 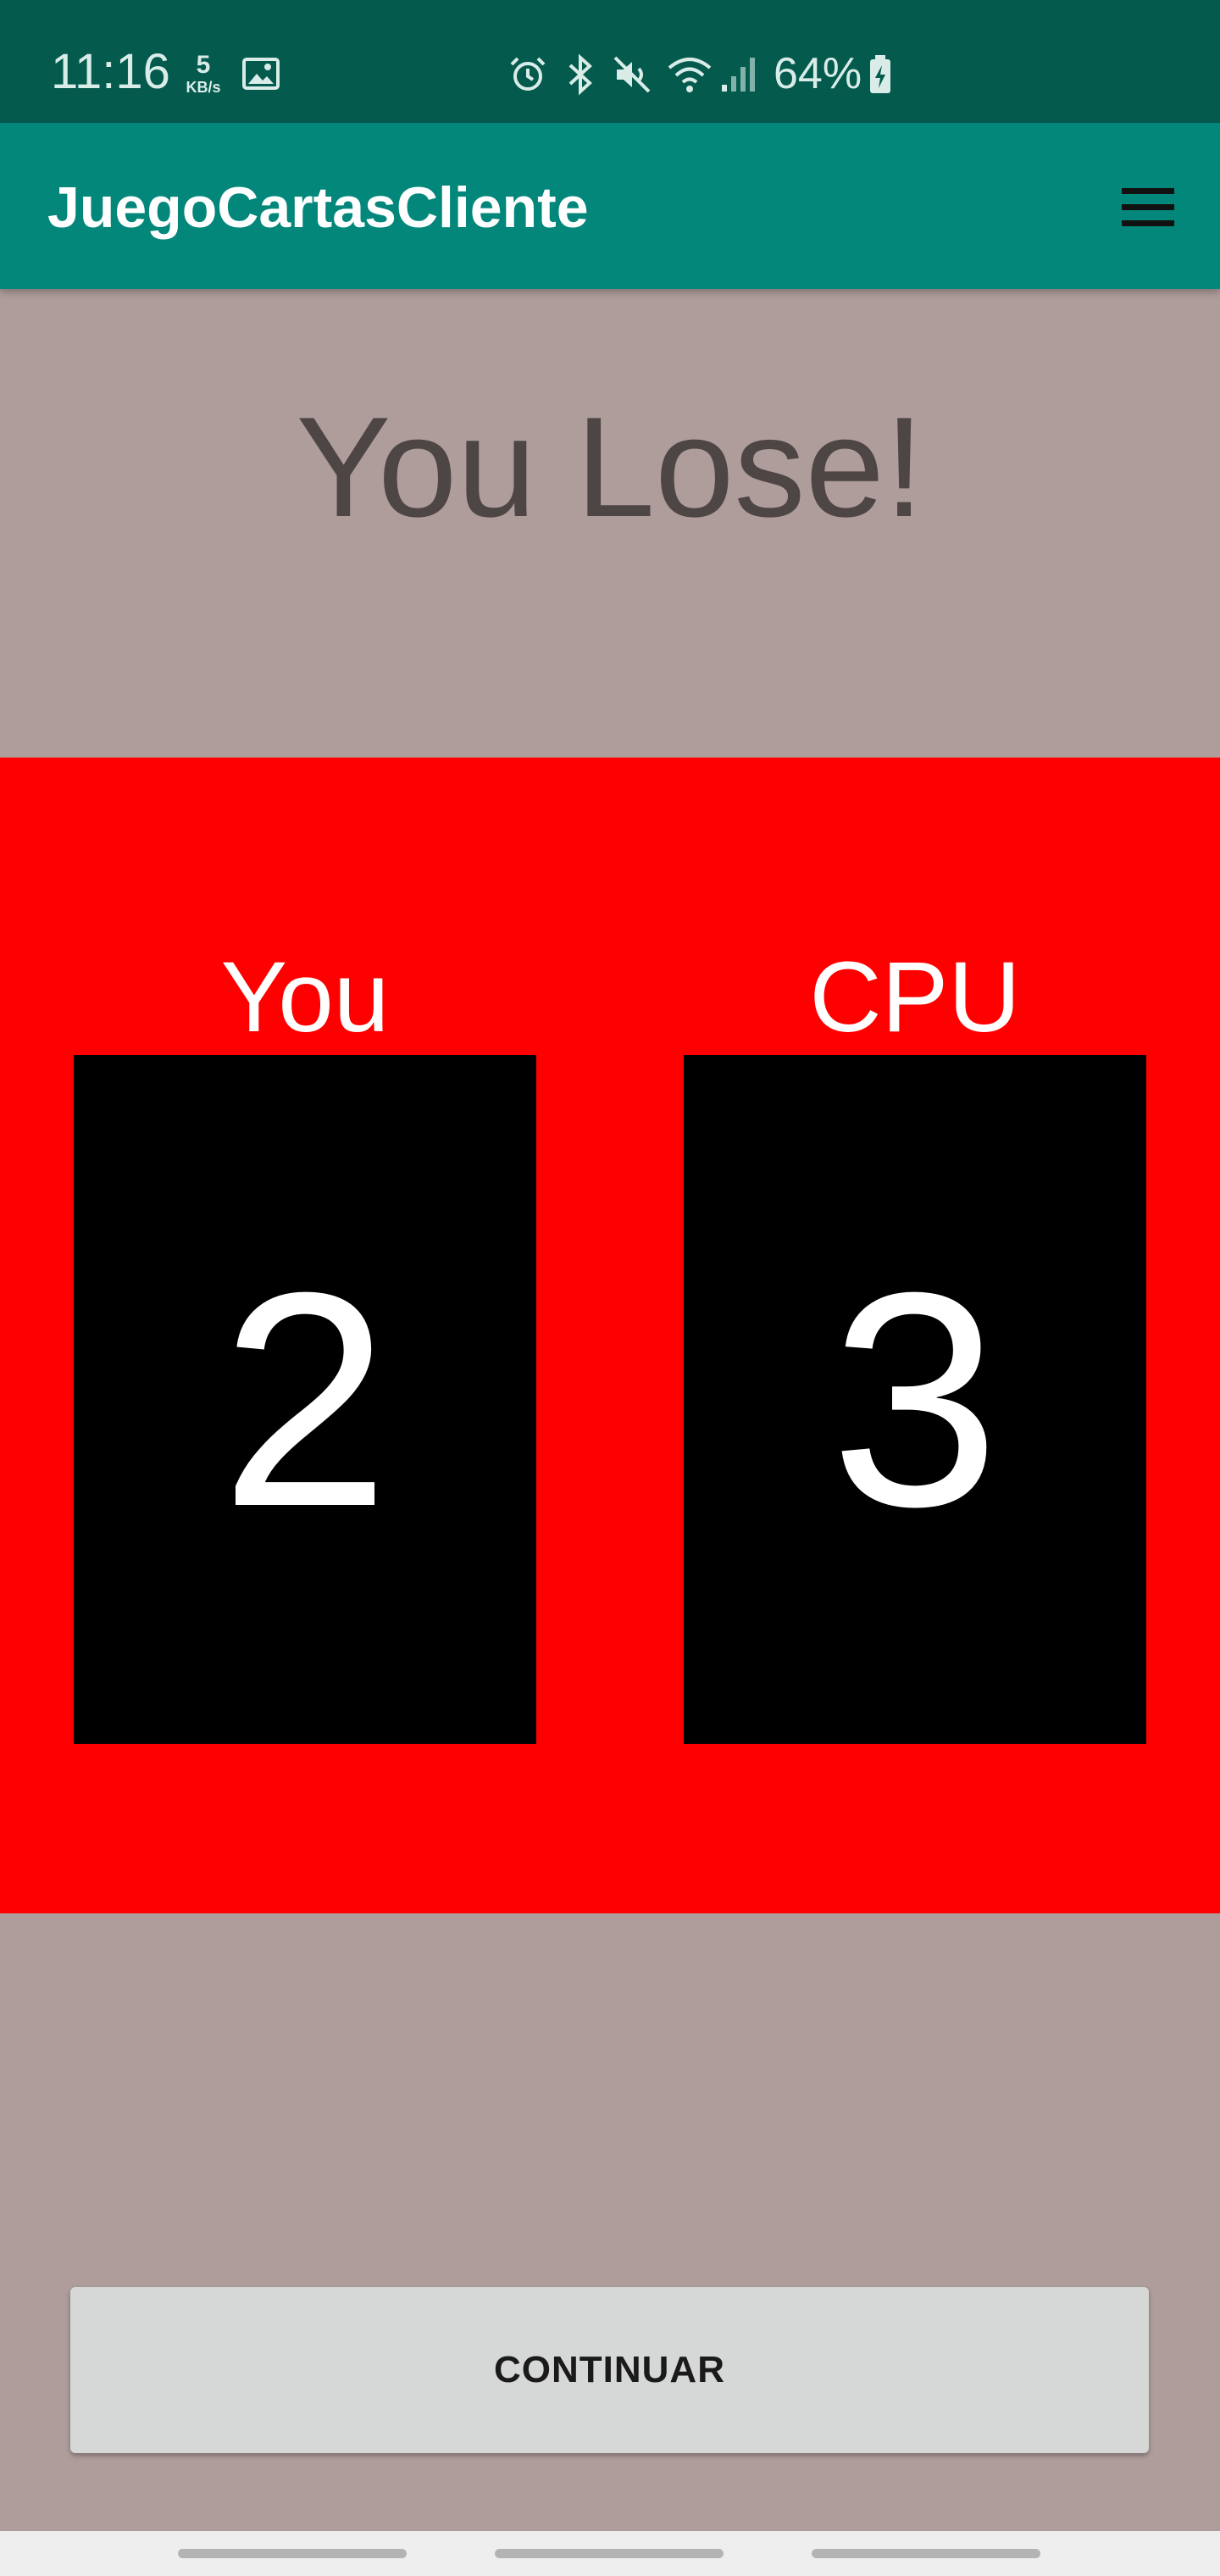 I want to click on navigation-bar, so click(x=610, y=2553).